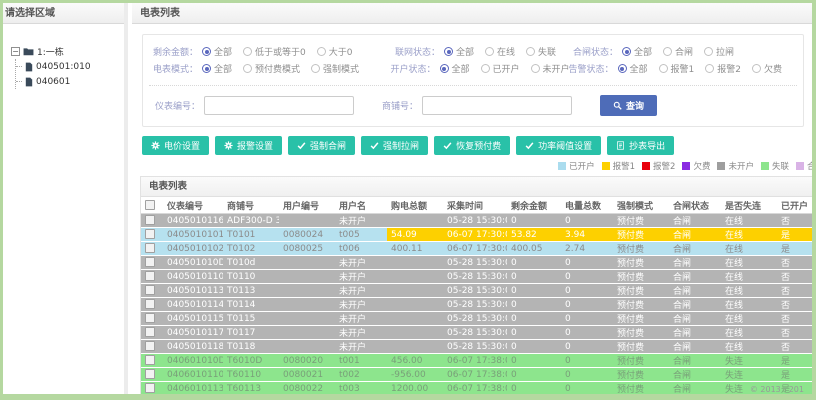 The image size is (816, 400). What do you see at coordinates (676, 68) in the screenshot?
I see `radio-option: 报警1` at bounding box center [676, 68].